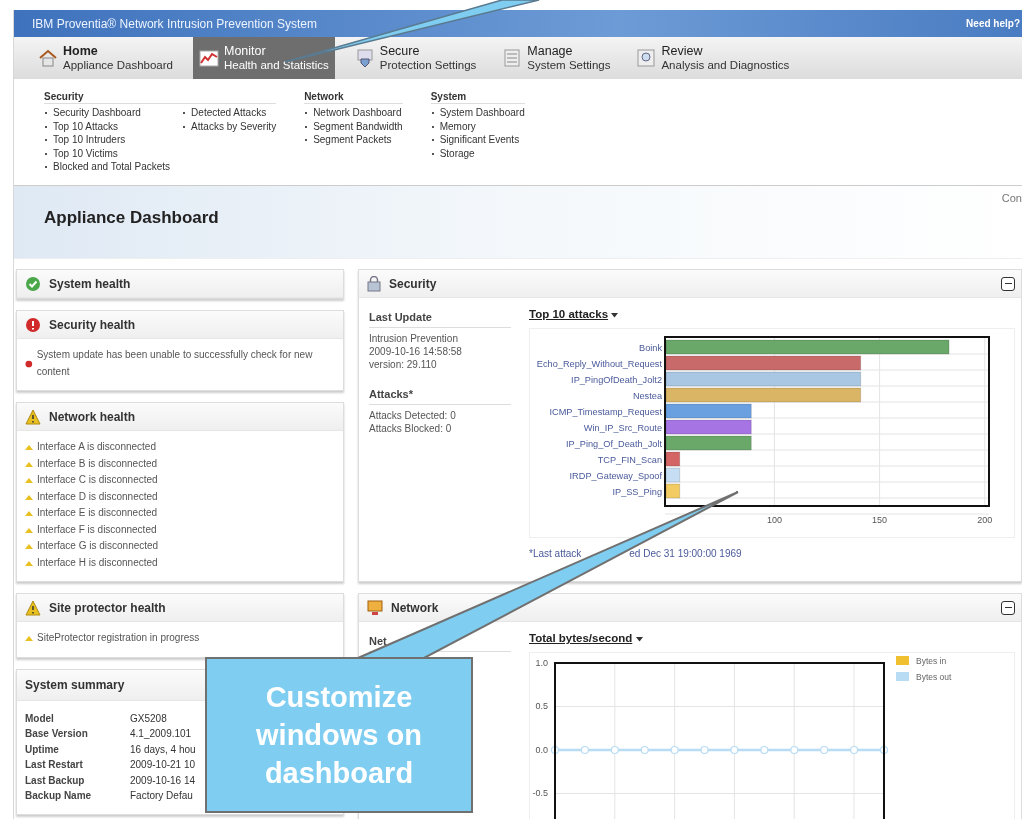 This screenshot has width=1022, height=819. I want to click on summary-label: Model, so click(40, 718).